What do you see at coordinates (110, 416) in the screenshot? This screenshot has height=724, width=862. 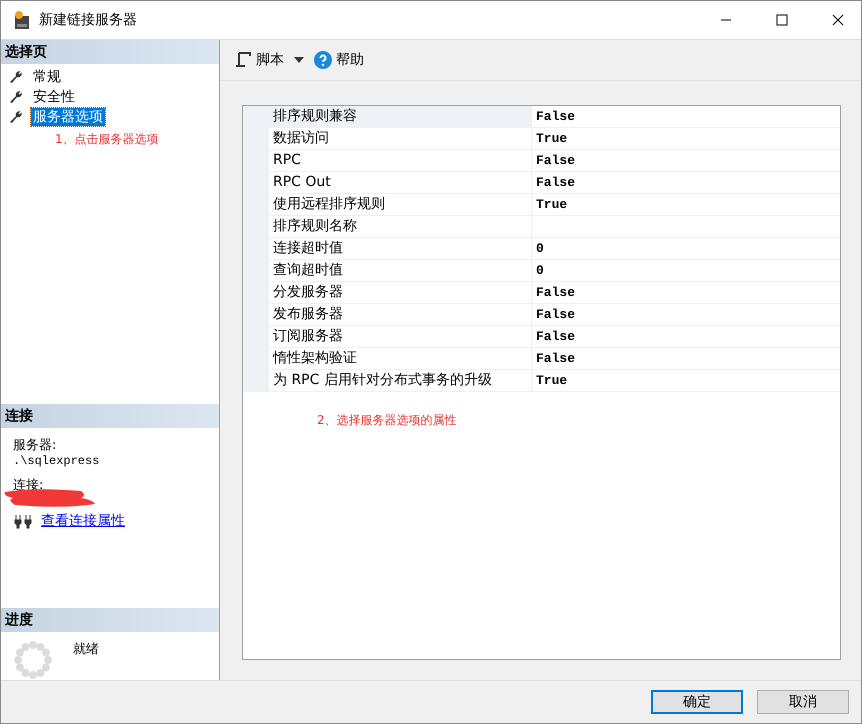 I see `section-header: 连接` at bounding box center [110, 416].